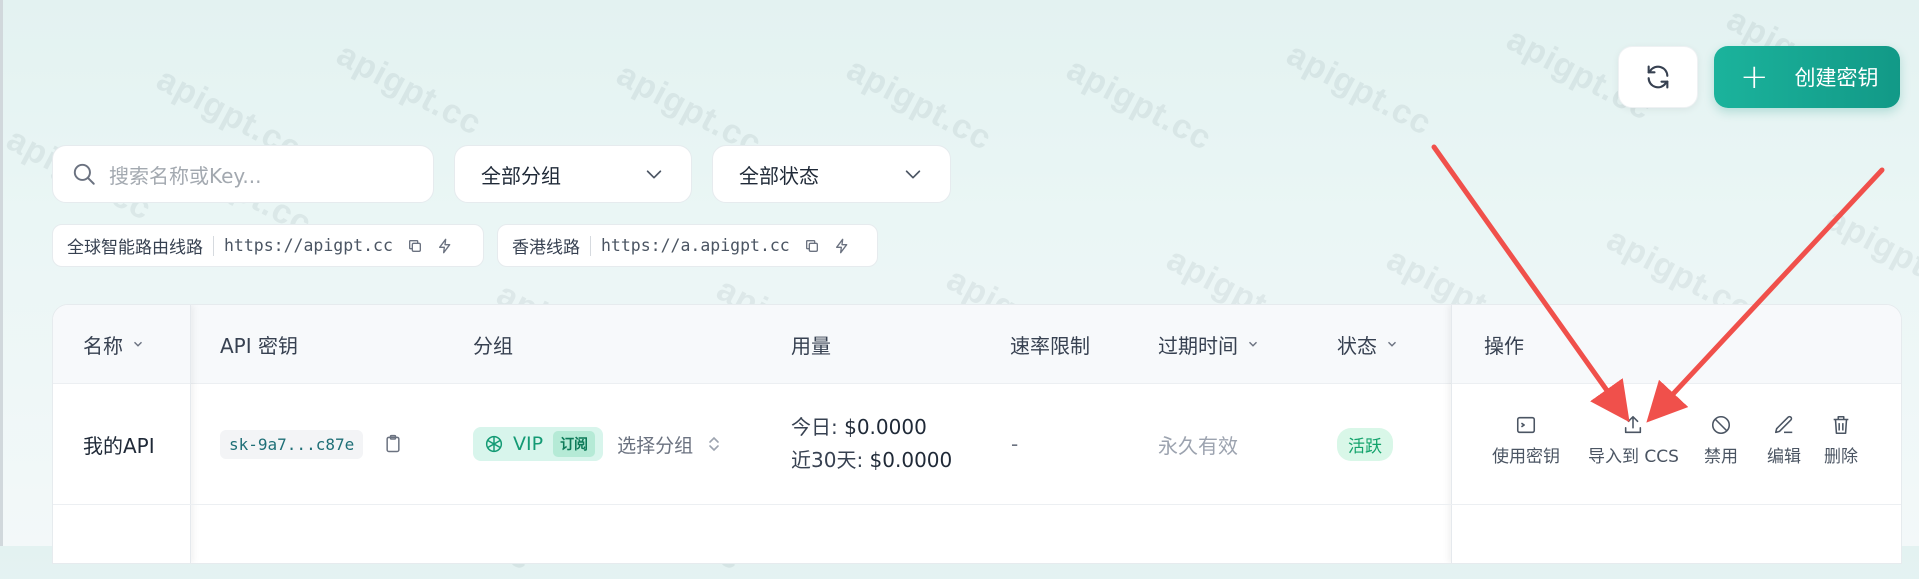  What do you see at coordinates (827, 460) in the screenshot?
I see `usage-30d-label: 近30天:` at bounding box center [827, 460].